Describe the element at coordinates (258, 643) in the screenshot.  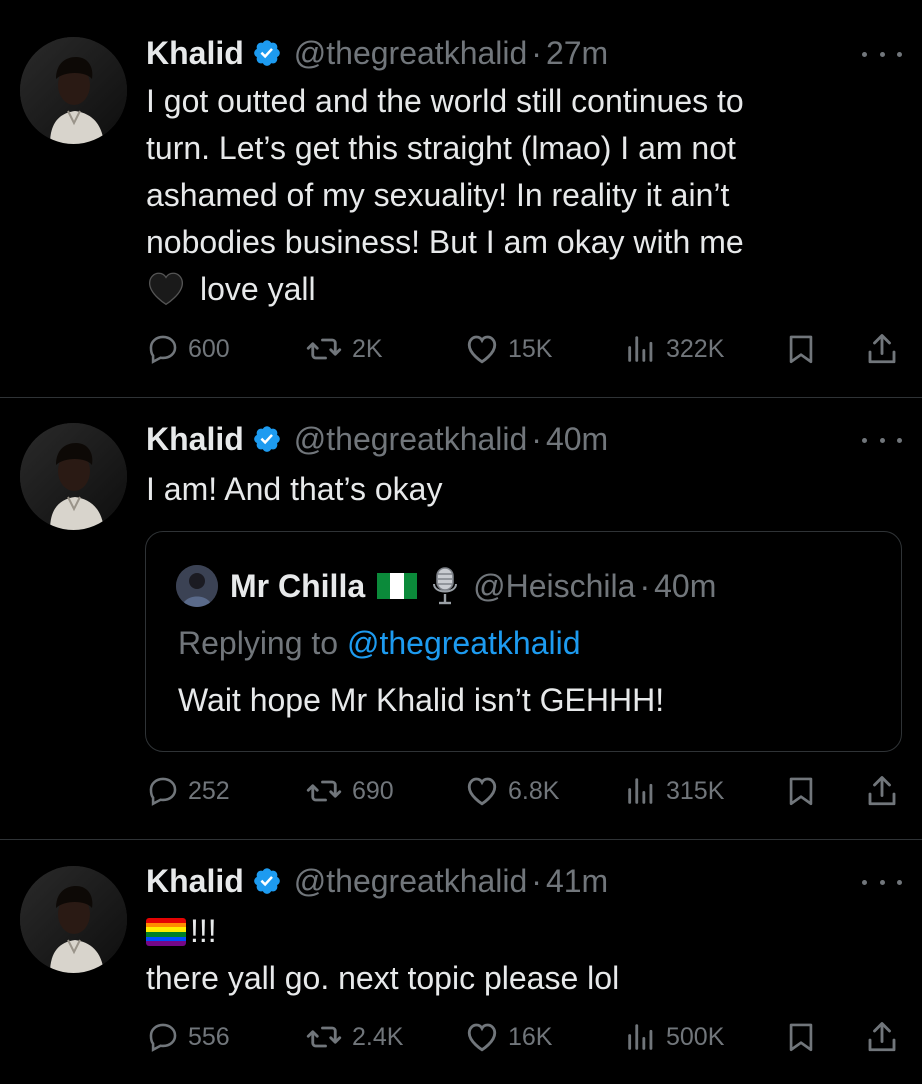
I see `replying-to-label: Replying to` at that location.